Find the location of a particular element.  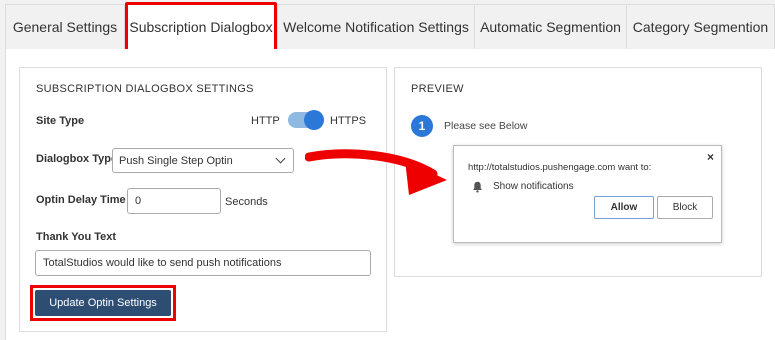

tab-automatic-segmention: Automatic Segmention is located at coordinates (551, 27).